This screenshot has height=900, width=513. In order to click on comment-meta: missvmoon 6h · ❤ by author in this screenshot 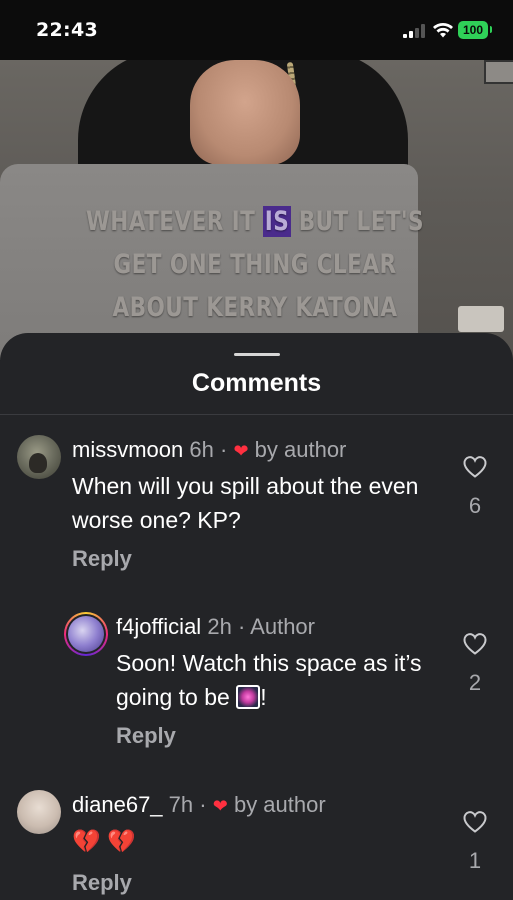, I will do `click(209, 450)`.